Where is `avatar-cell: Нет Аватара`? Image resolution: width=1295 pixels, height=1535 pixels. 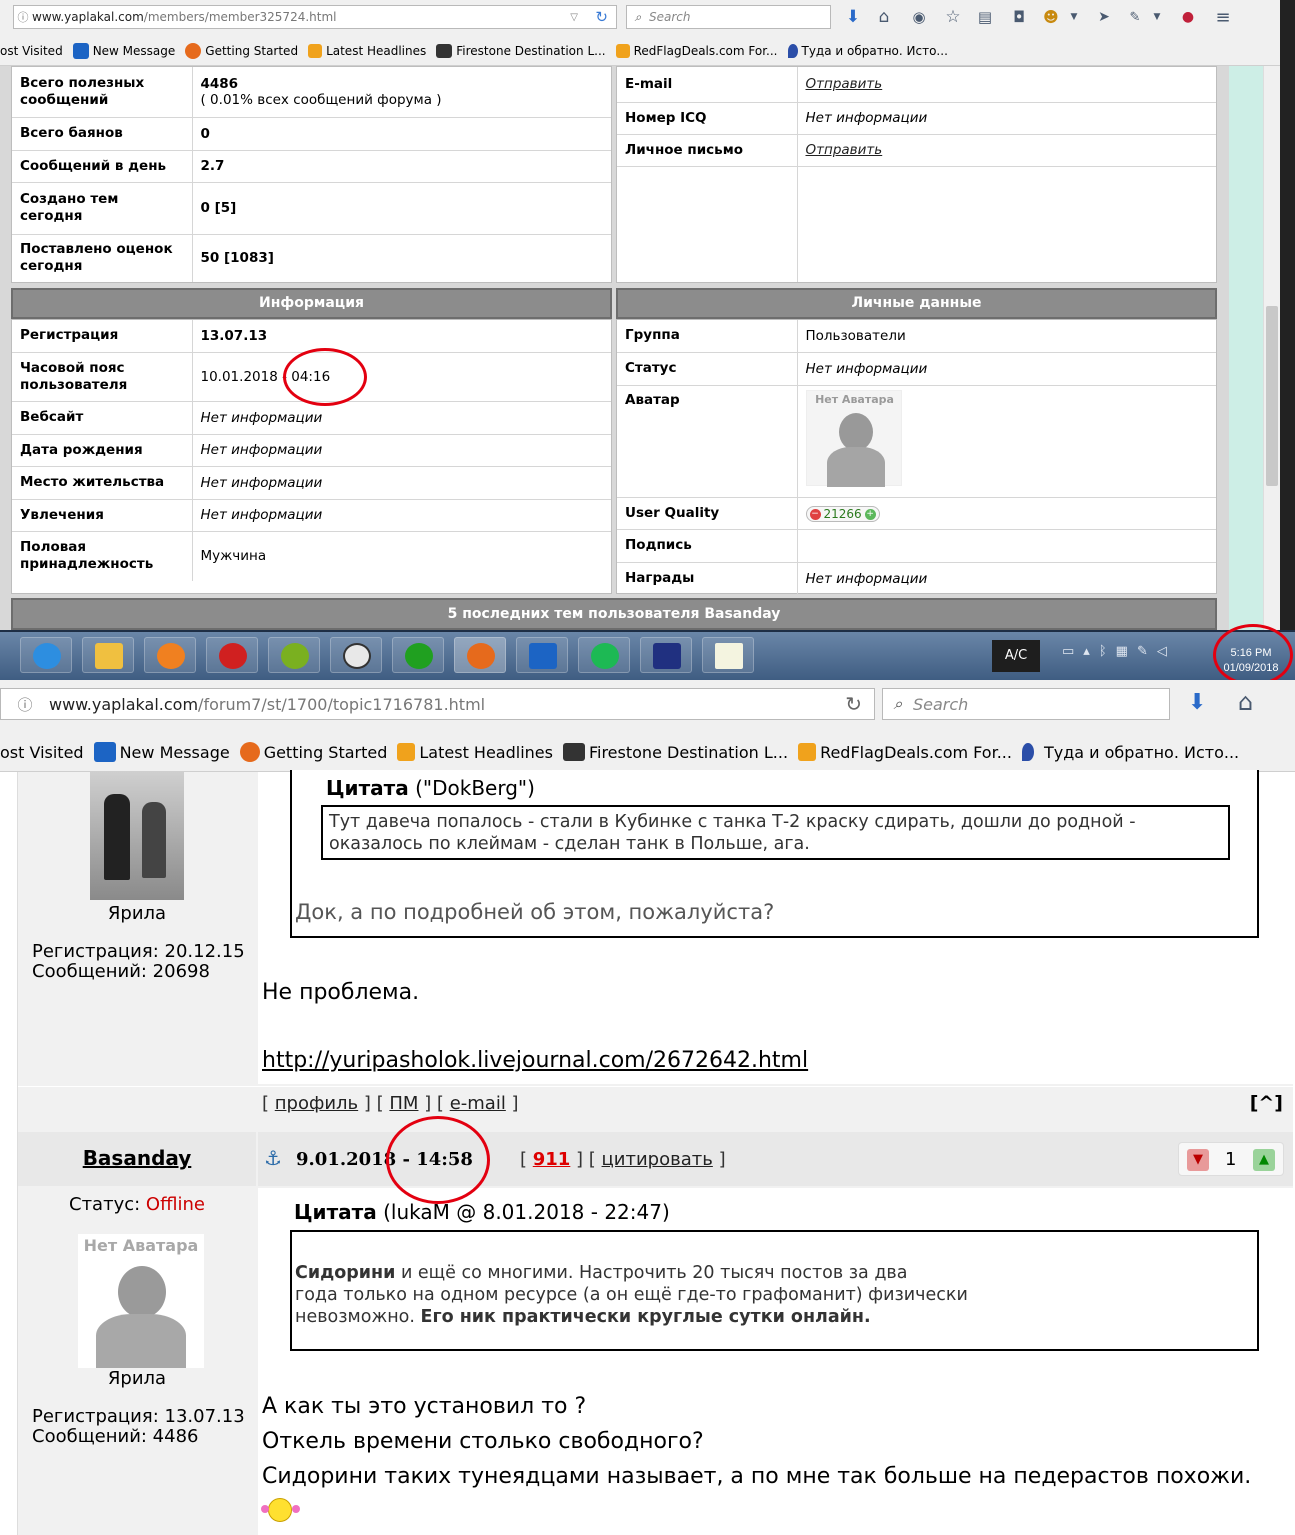
avatar-cell: Нет Аватара is located at coordinates (1006, 441).